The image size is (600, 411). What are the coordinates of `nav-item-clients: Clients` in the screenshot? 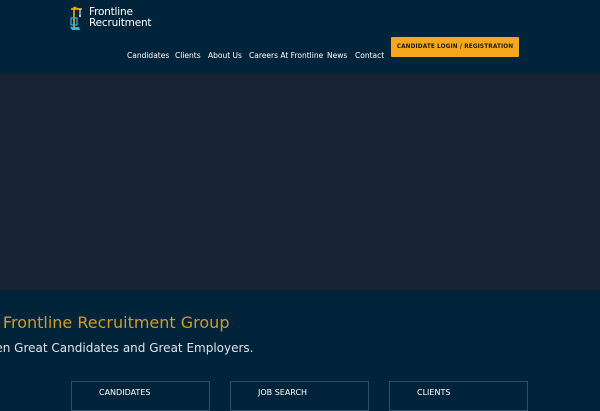 It's located at (188, 55).